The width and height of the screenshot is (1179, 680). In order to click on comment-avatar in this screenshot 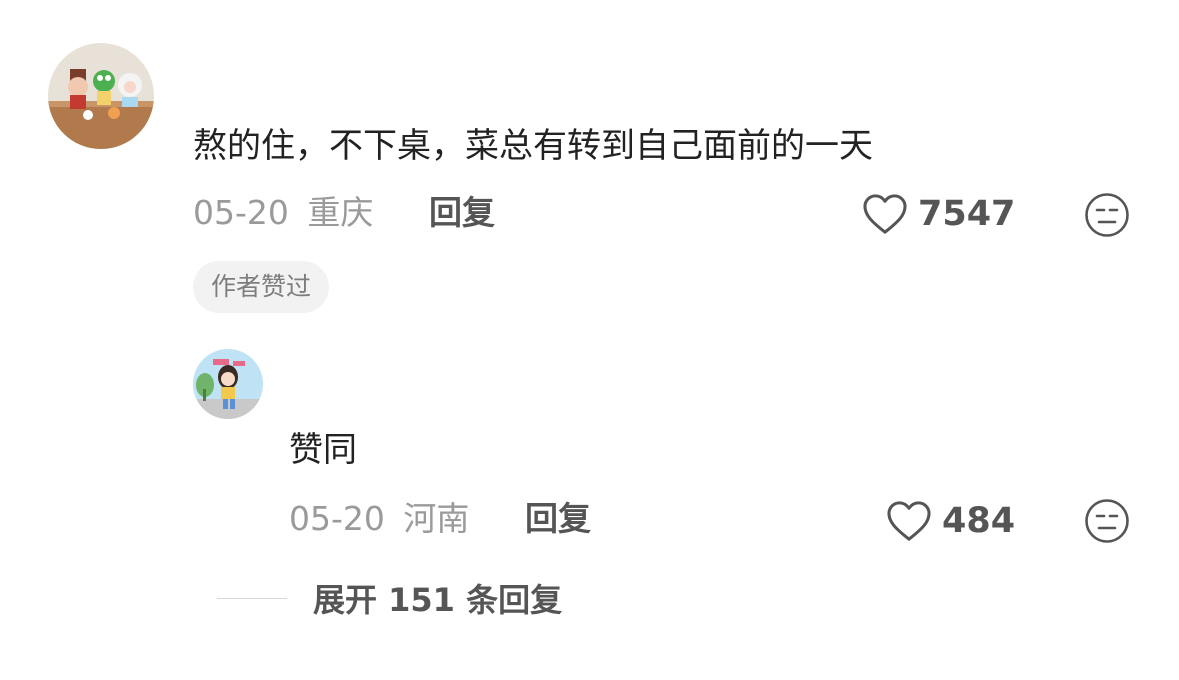, I will do `click(101, 96)`.